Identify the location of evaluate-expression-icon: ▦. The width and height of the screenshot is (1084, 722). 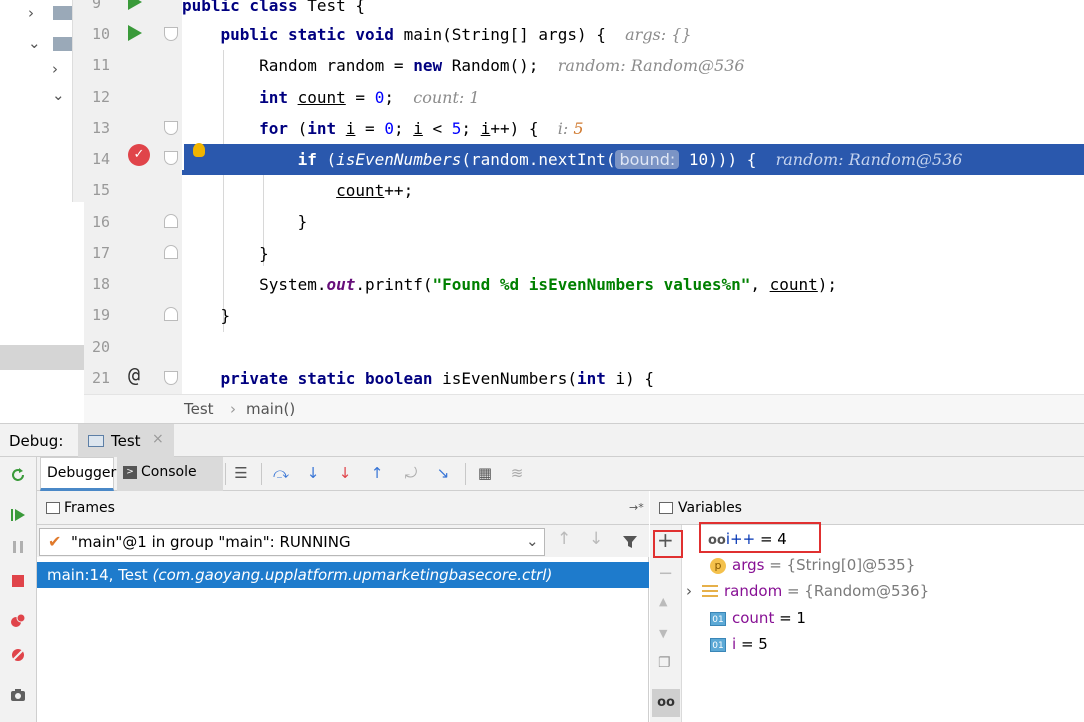
(485, 473).